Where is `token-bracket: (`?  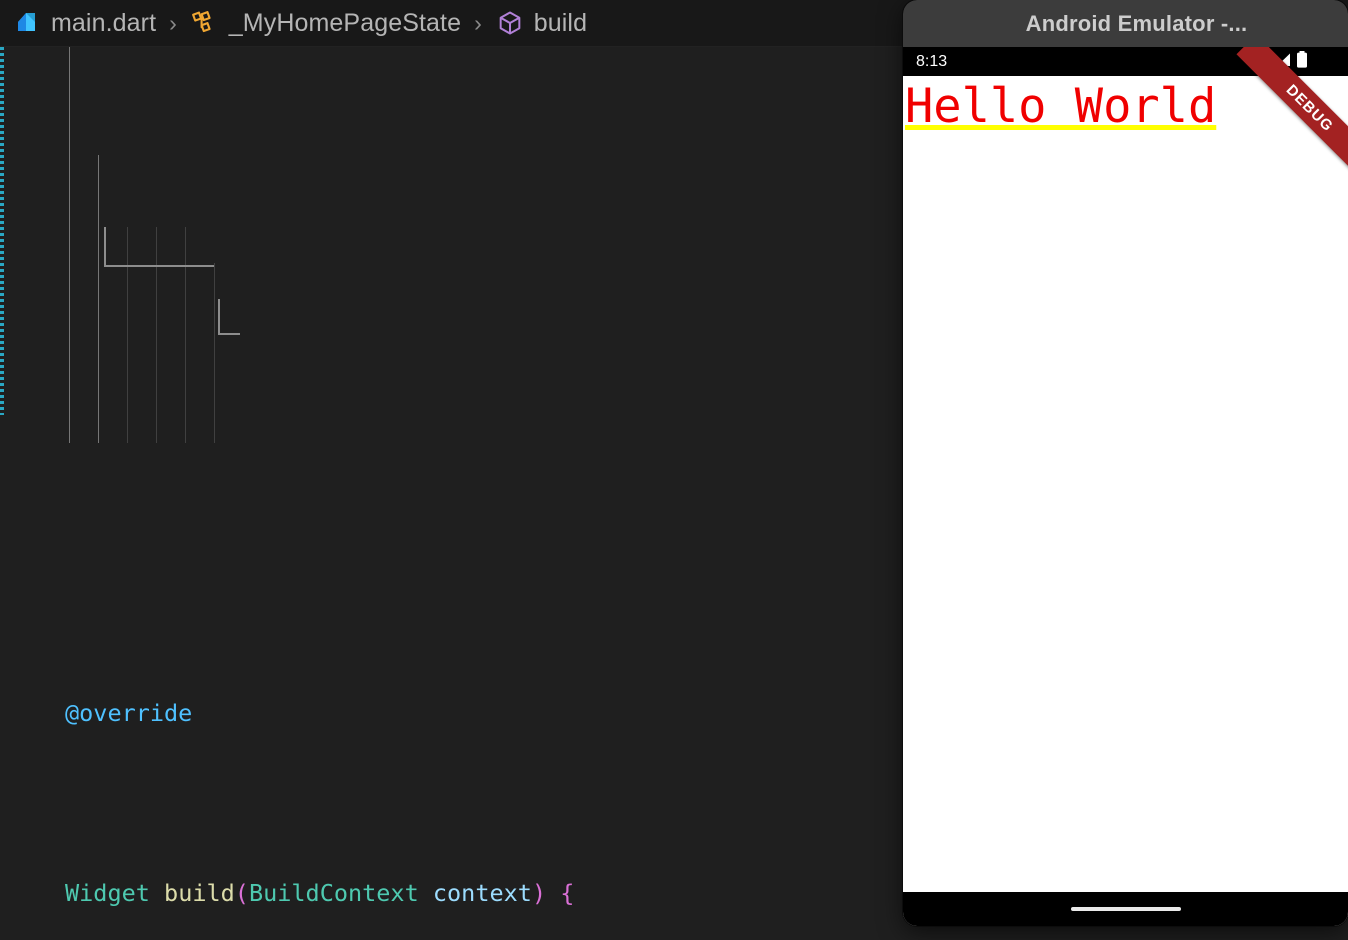 token-bracket: ( is located at coordinates (241, 893).